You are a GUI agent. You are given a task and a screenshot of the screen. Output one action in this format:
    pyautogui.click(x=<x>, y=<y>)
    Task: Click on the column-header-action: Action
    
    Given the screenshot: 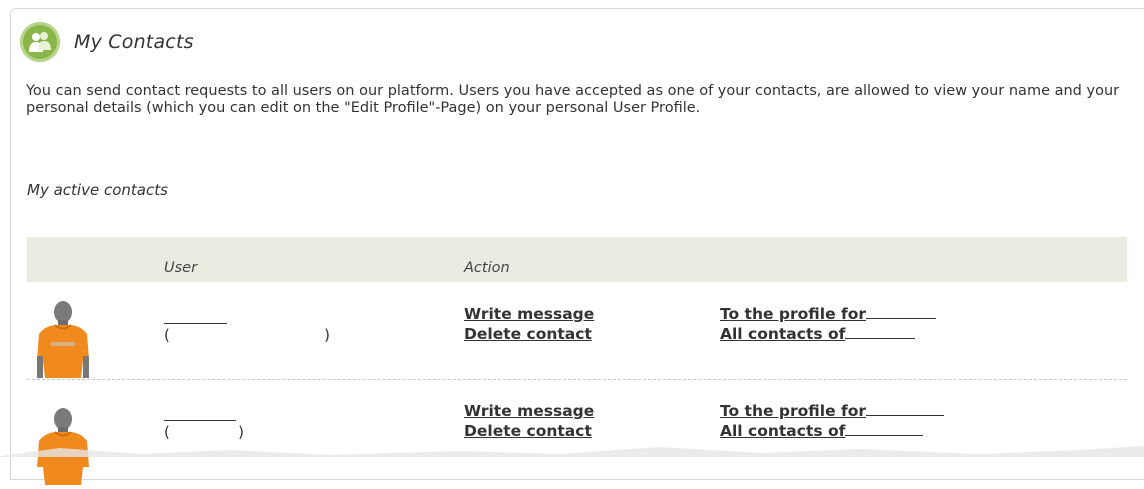 What is the action you would take?
    pyautogui.click(x=487, y=268)
    